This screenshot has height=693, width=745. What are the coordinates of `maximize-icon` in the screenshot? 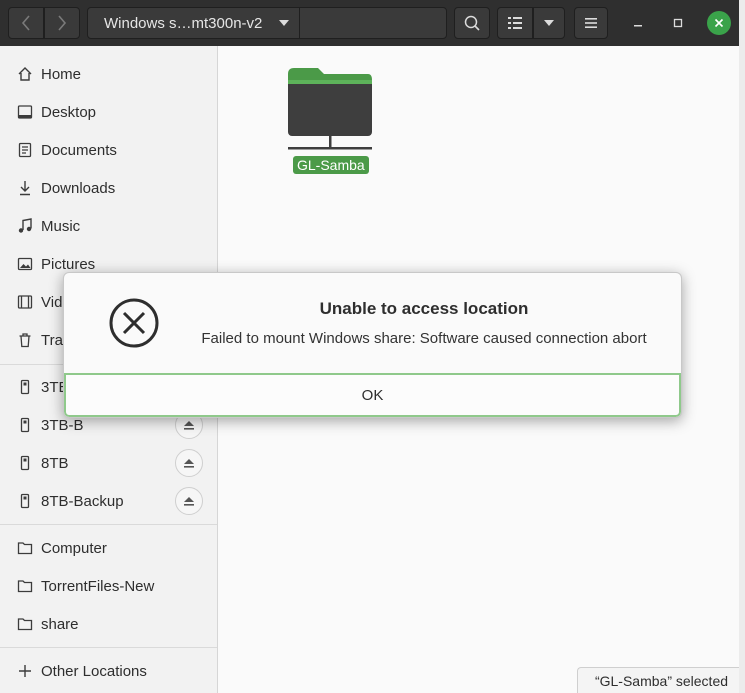 It's located at (678, 23).